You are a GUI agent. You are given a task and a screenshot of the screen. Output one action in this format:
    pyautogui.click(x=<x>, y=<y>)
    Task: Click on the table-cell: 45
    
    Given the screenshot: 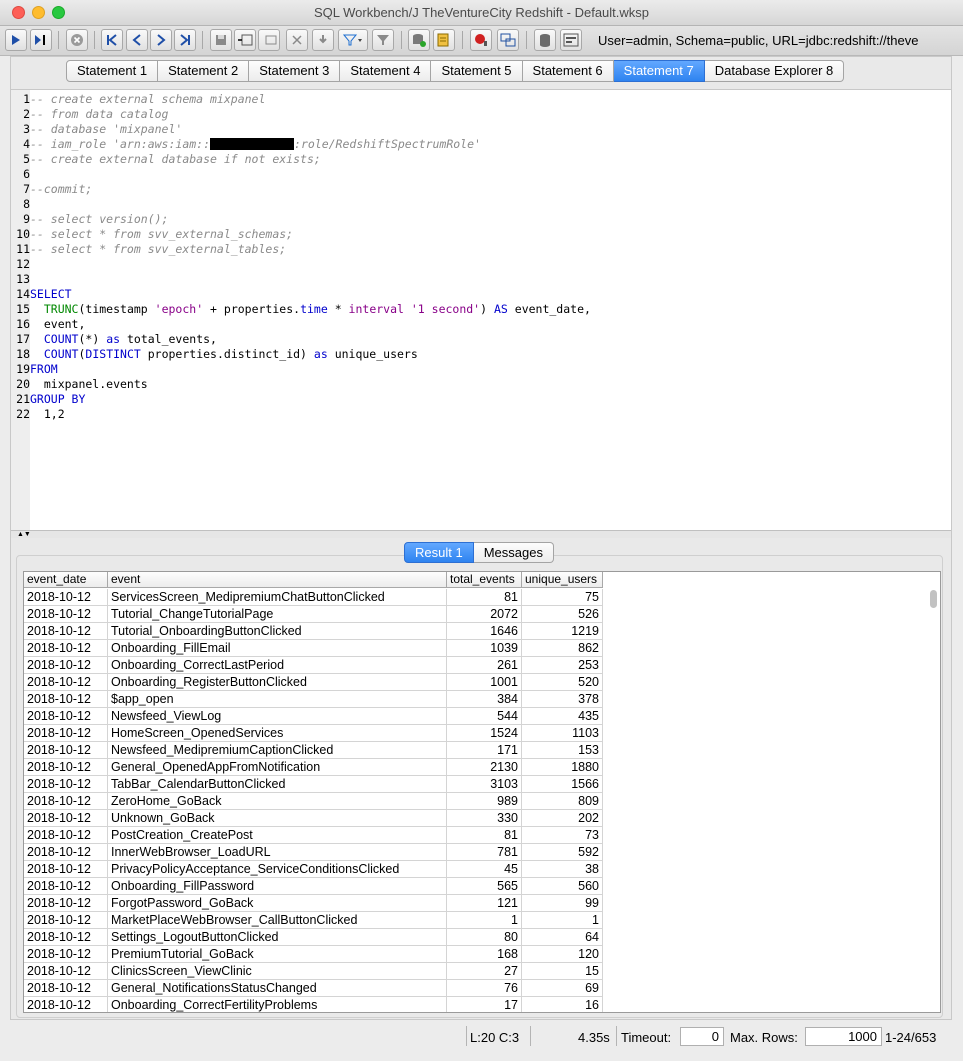 What is the action you would take?
    pyautogui.click(x=484, y=869)
    